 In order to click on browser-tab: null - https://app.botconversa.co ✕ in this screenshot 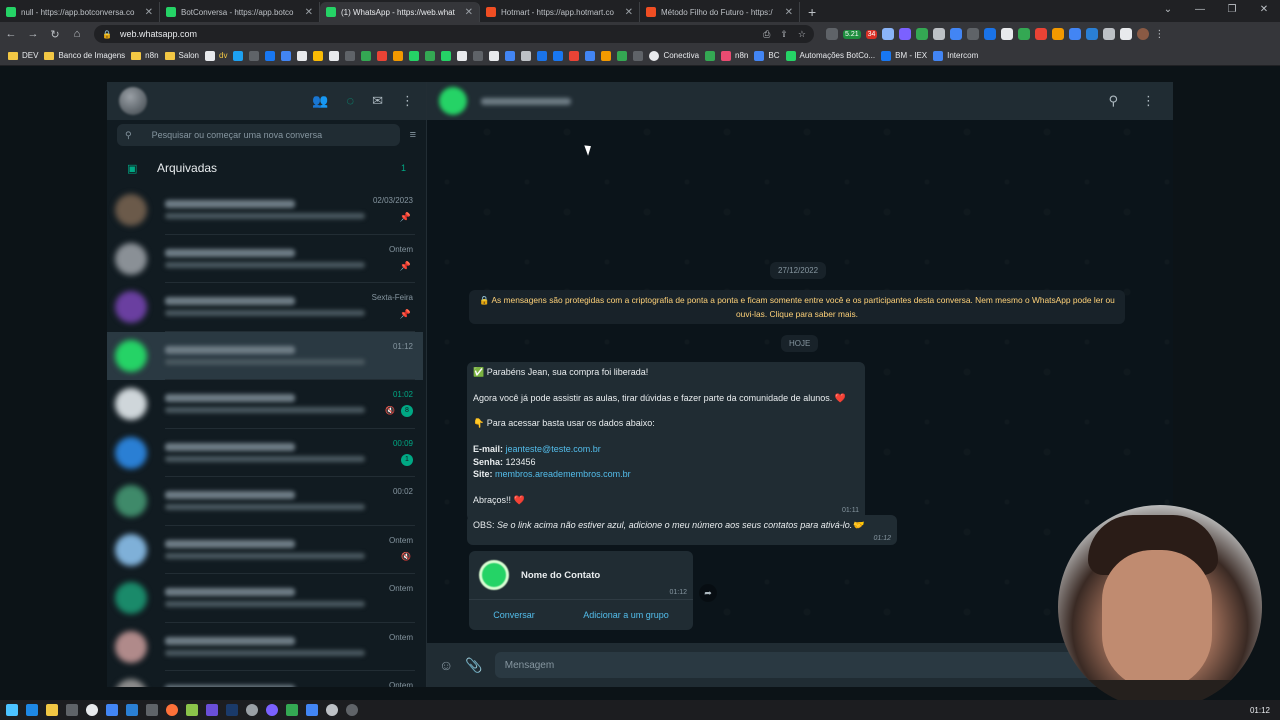, I will do `click(80, 12)`.